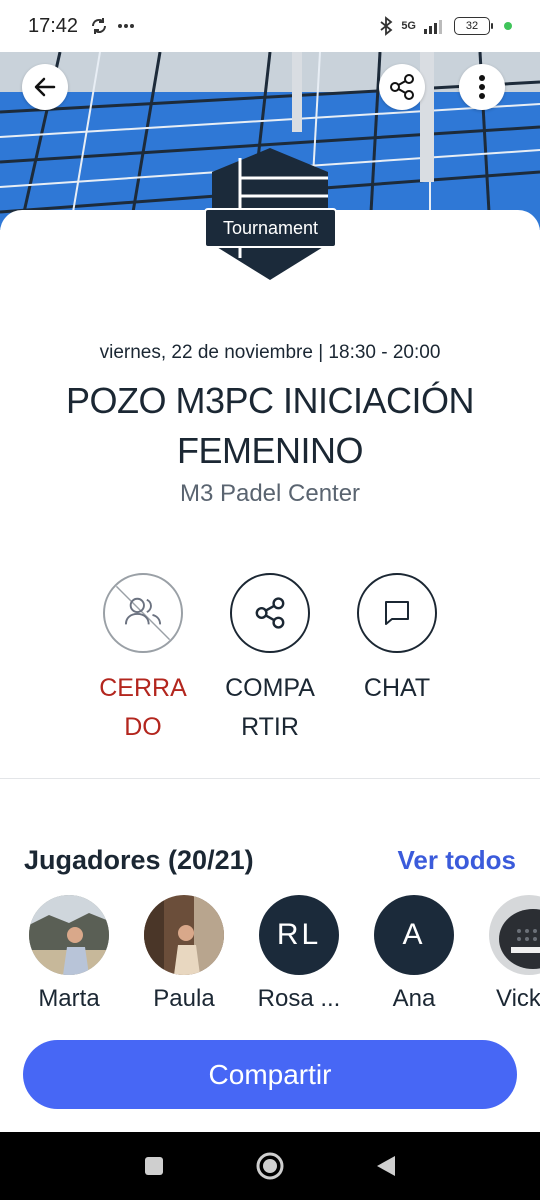  I want to click on network-type: 5G, so click(408, 26).